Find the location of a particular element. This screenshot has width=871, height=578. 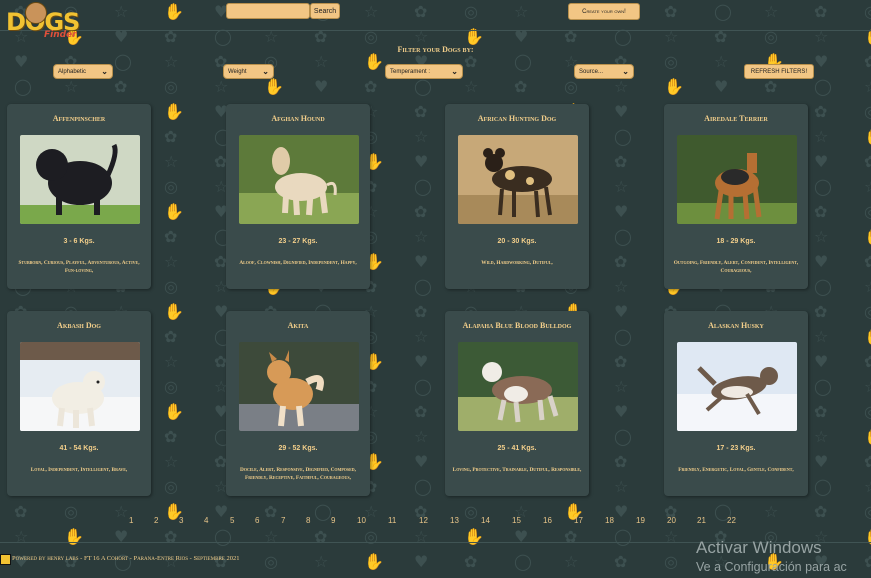

chevron-down-icon: ⌄ is located at coordinates (454, 71).